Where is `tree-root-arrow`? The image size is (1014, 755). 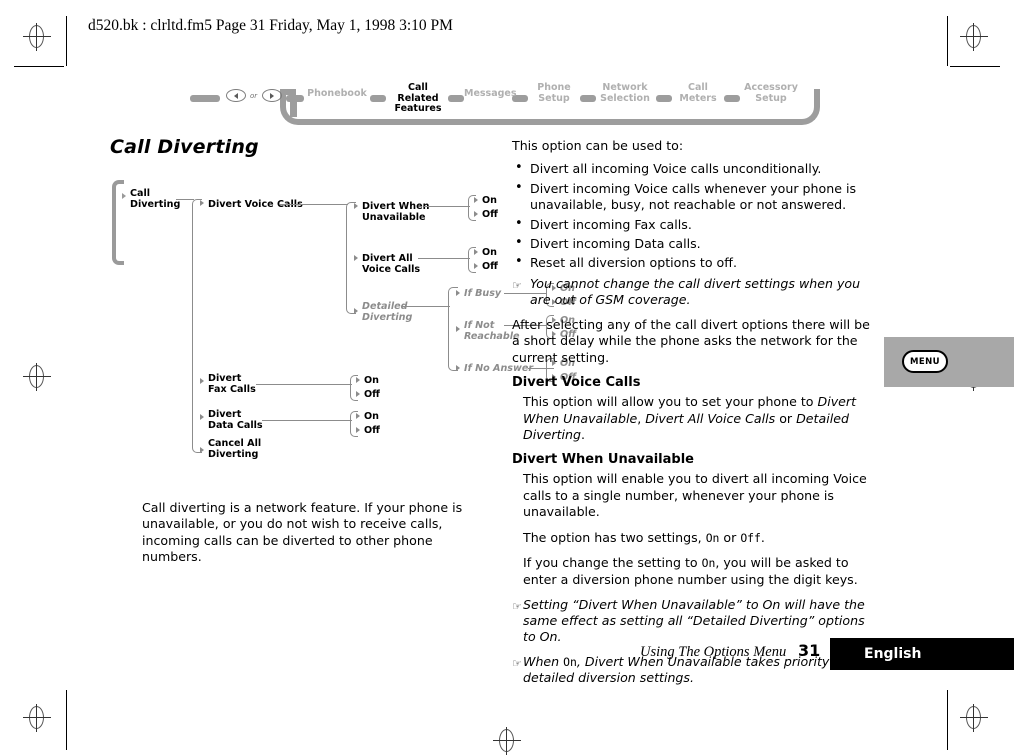 tree-root-arrow is located at coordinates (124, 196).